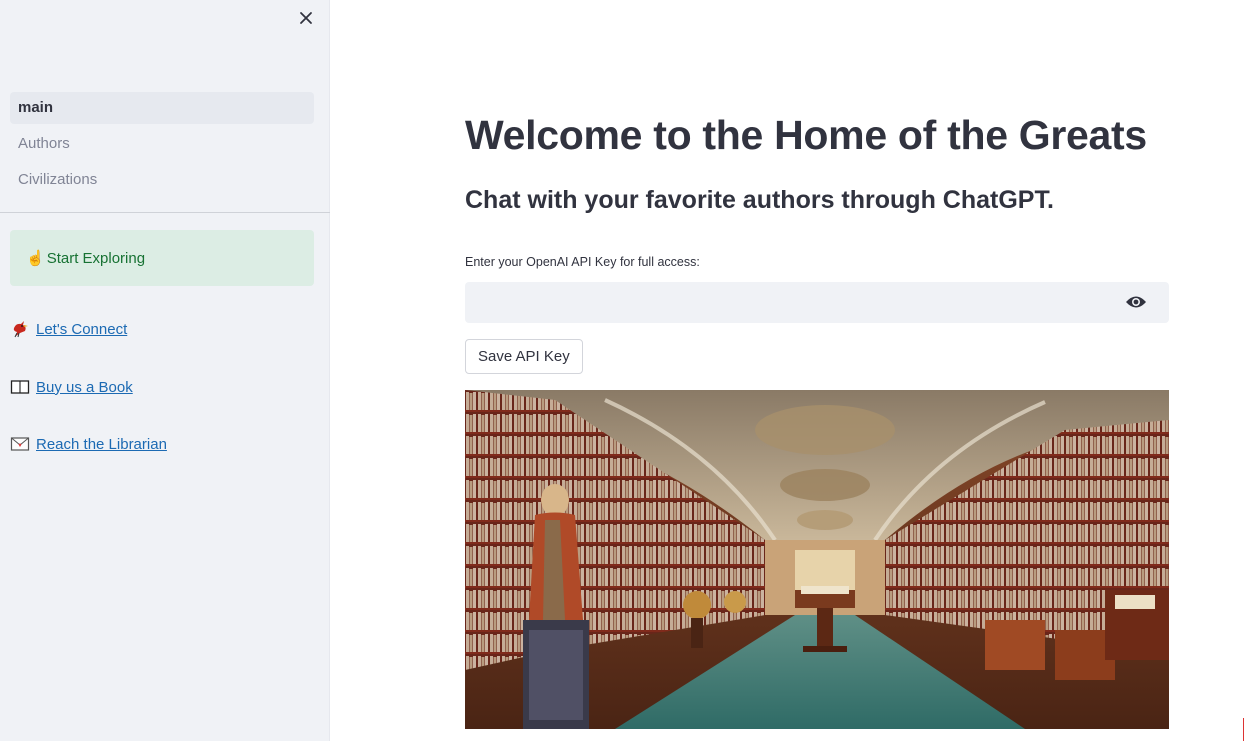 This screenshot has height=741, width=1245. I want to click on api-key-field, so click(817, 302).